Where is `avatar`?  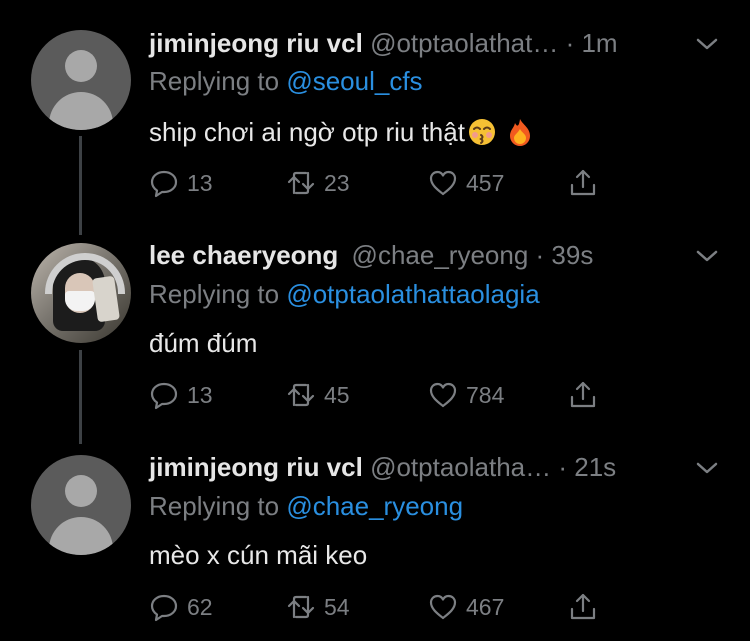 avatar is located at coordinates (81, 505).